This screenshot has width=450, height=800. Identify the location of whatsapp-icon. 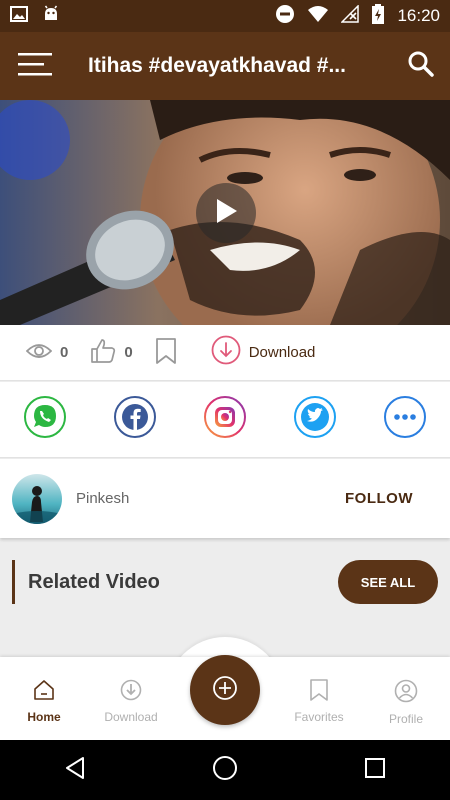
(45, 419).